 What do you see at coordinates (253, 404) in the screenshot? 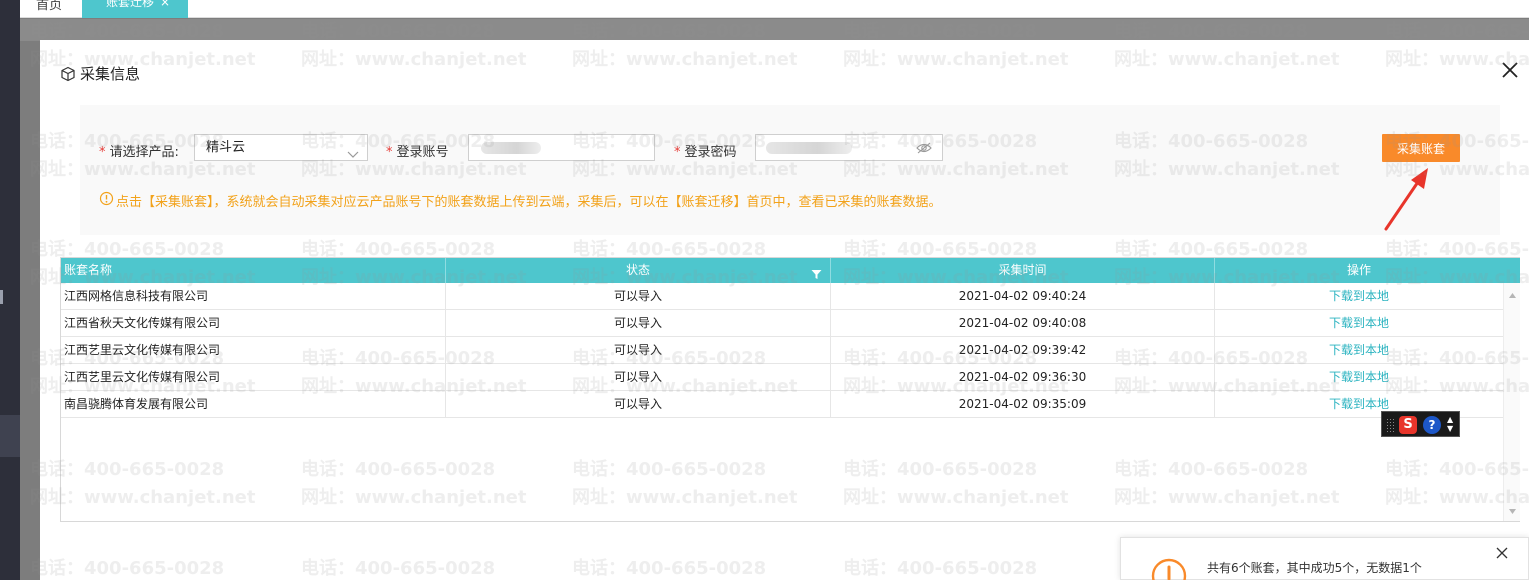
I see `cell-account-name: 南昌骁腾体育发展有限公司` at bounding box center [253, 404].